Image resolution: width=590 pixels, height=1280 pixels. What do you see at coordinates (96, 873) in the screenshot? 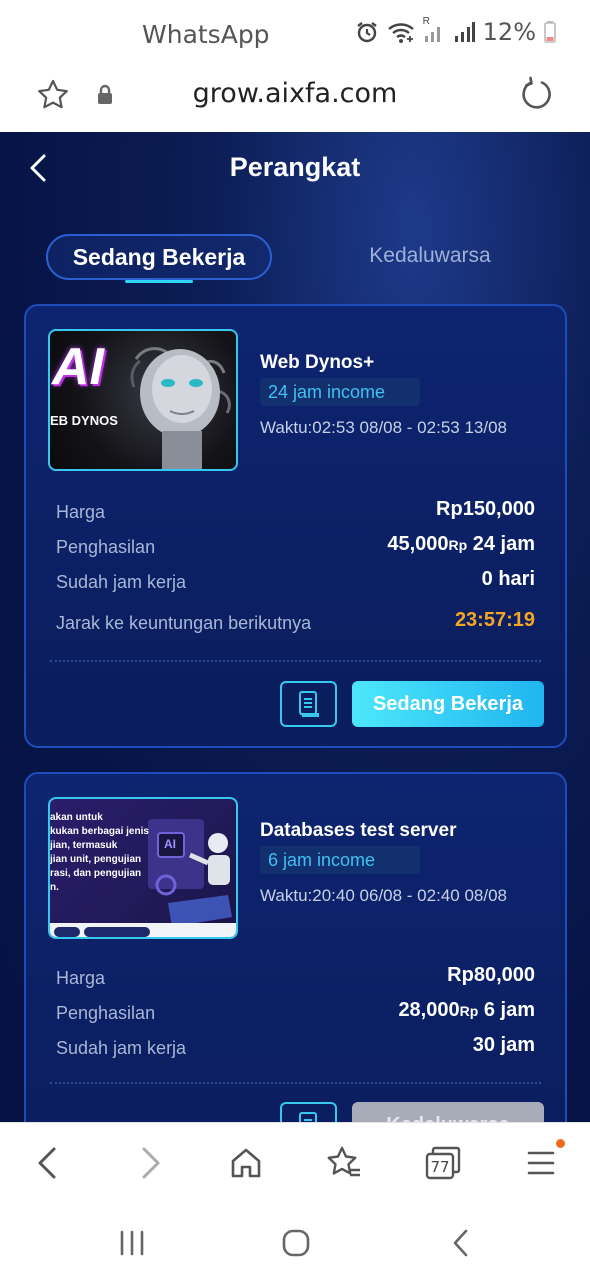
I see `thumb-caption-line: rasi, dan pengujian` at bounding box center [96, 873].